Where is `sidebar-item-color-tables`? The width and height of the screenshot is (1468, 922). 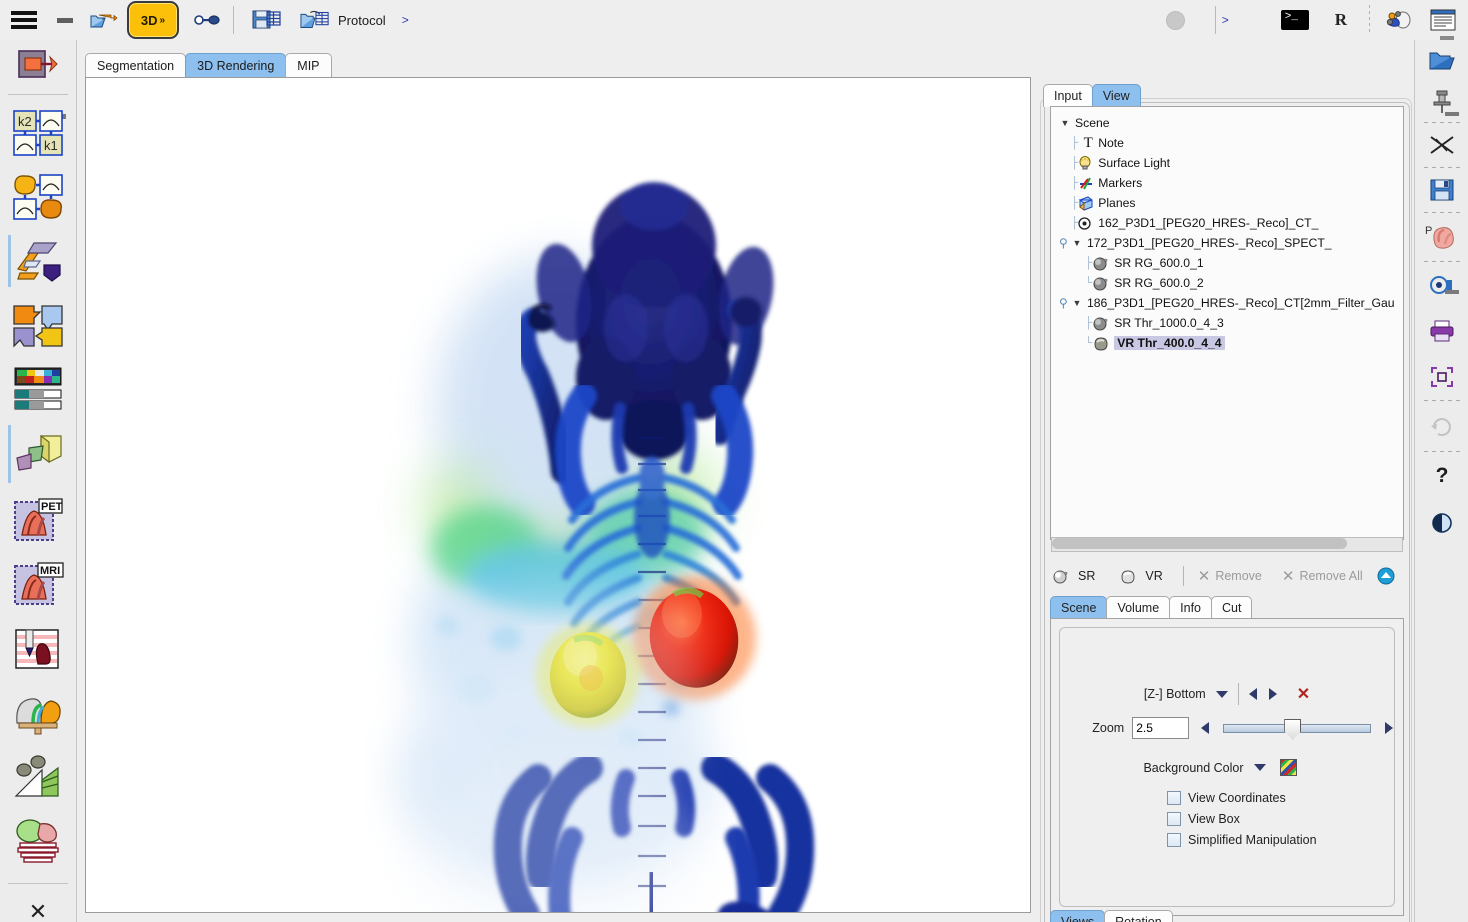 sidebar-item-color-tables is located at coordinates (38, 389).